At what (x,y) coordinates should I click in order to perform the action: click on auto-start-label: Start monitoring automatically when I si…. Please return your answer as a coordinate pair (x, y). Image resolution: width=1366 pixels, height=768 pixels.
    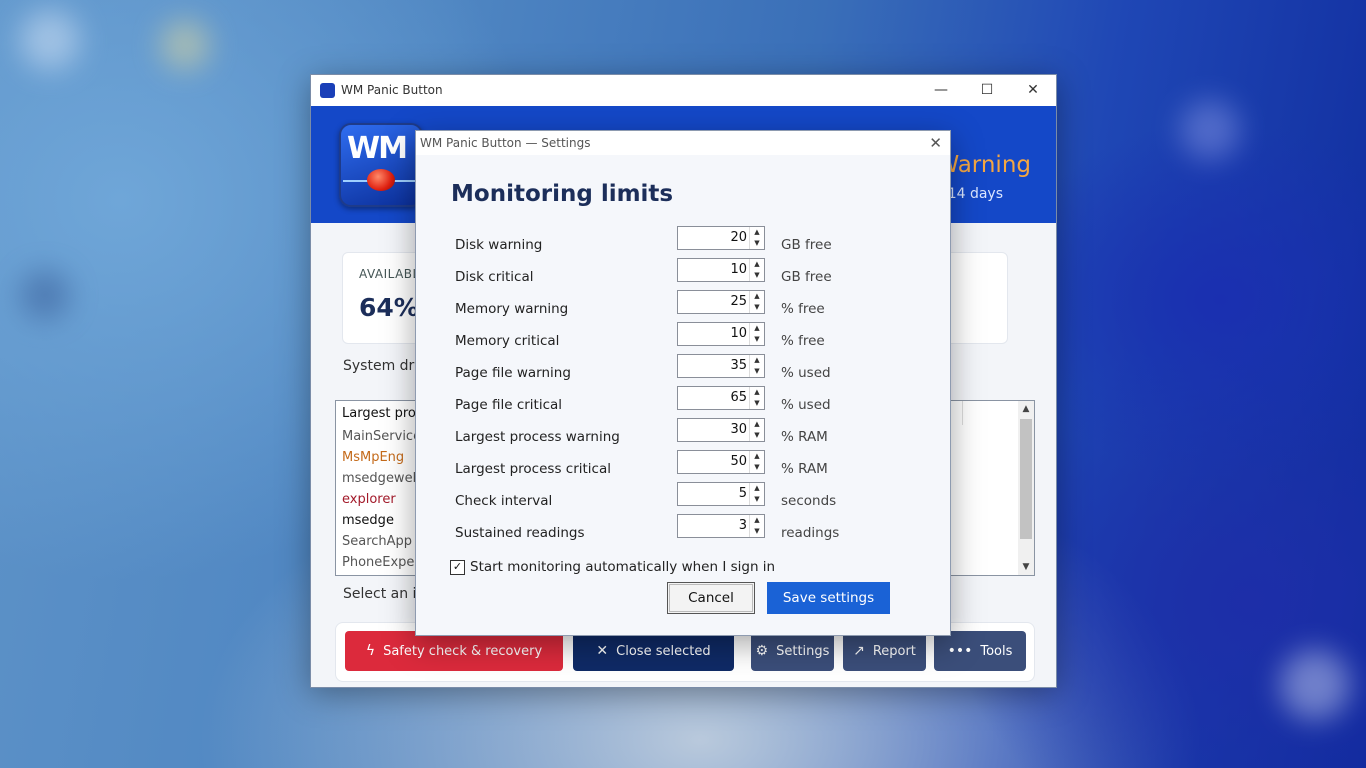
    Looking at the image, I should click on (622, 567).